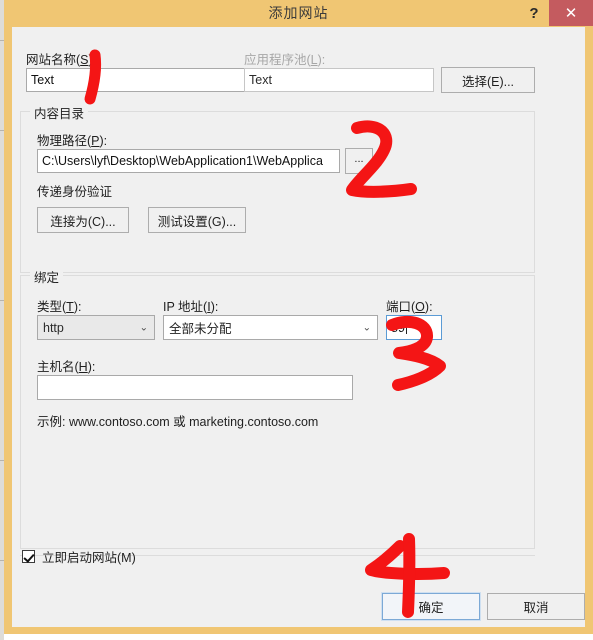 Image resolution: width=593 pixels, height=640 pixels. Describe the element at coordinates (53, 327) in the screenshot. I see `binding-type-value: http` at that location.